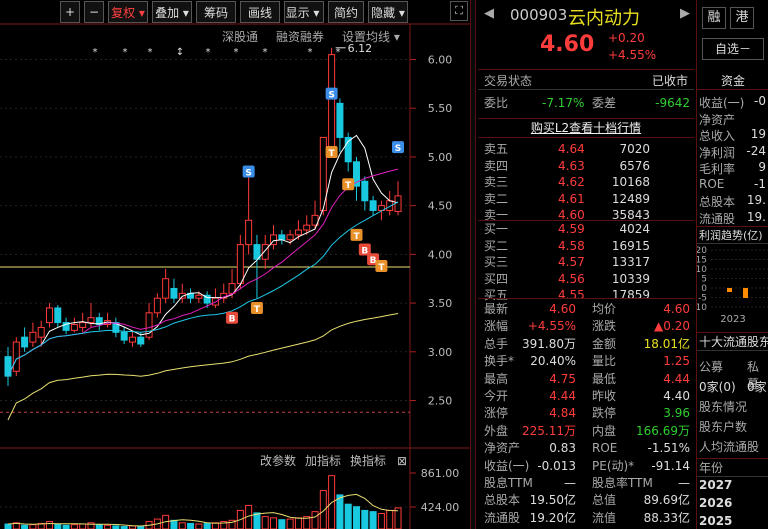 The width and height of the screenshot is (768, 529). I want to click on price-tick-label: 5.50, so click(440, 108).